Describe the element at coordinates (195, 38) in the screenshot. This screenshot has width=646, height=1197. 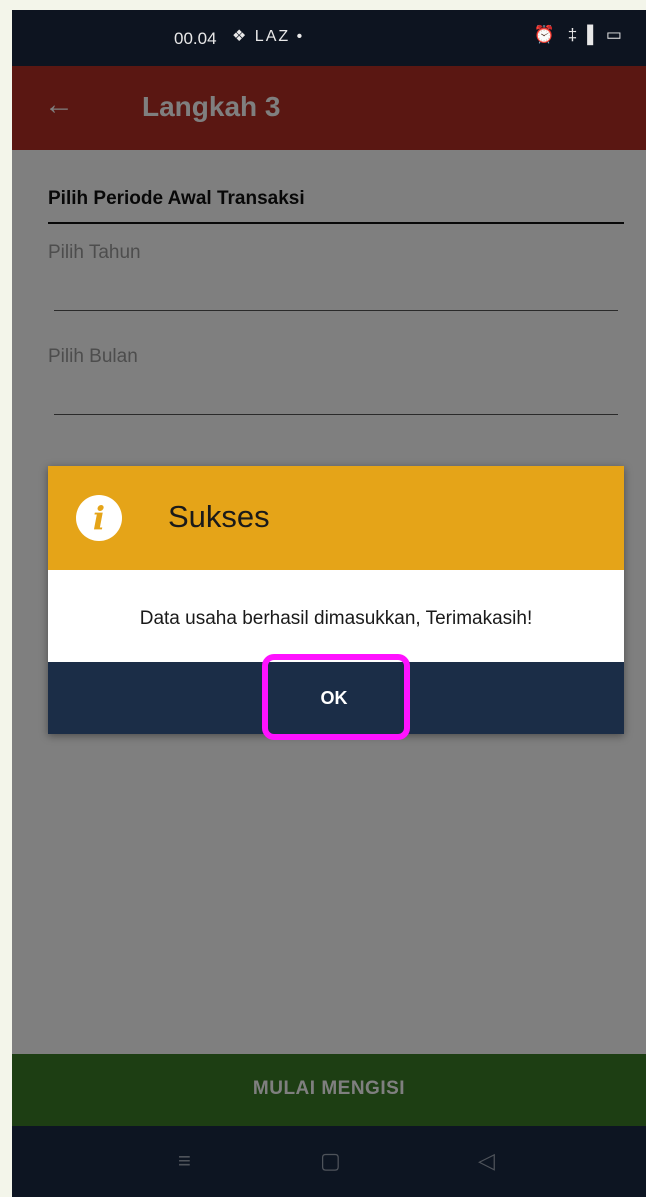
I see `status-time: 00.04` at that location.